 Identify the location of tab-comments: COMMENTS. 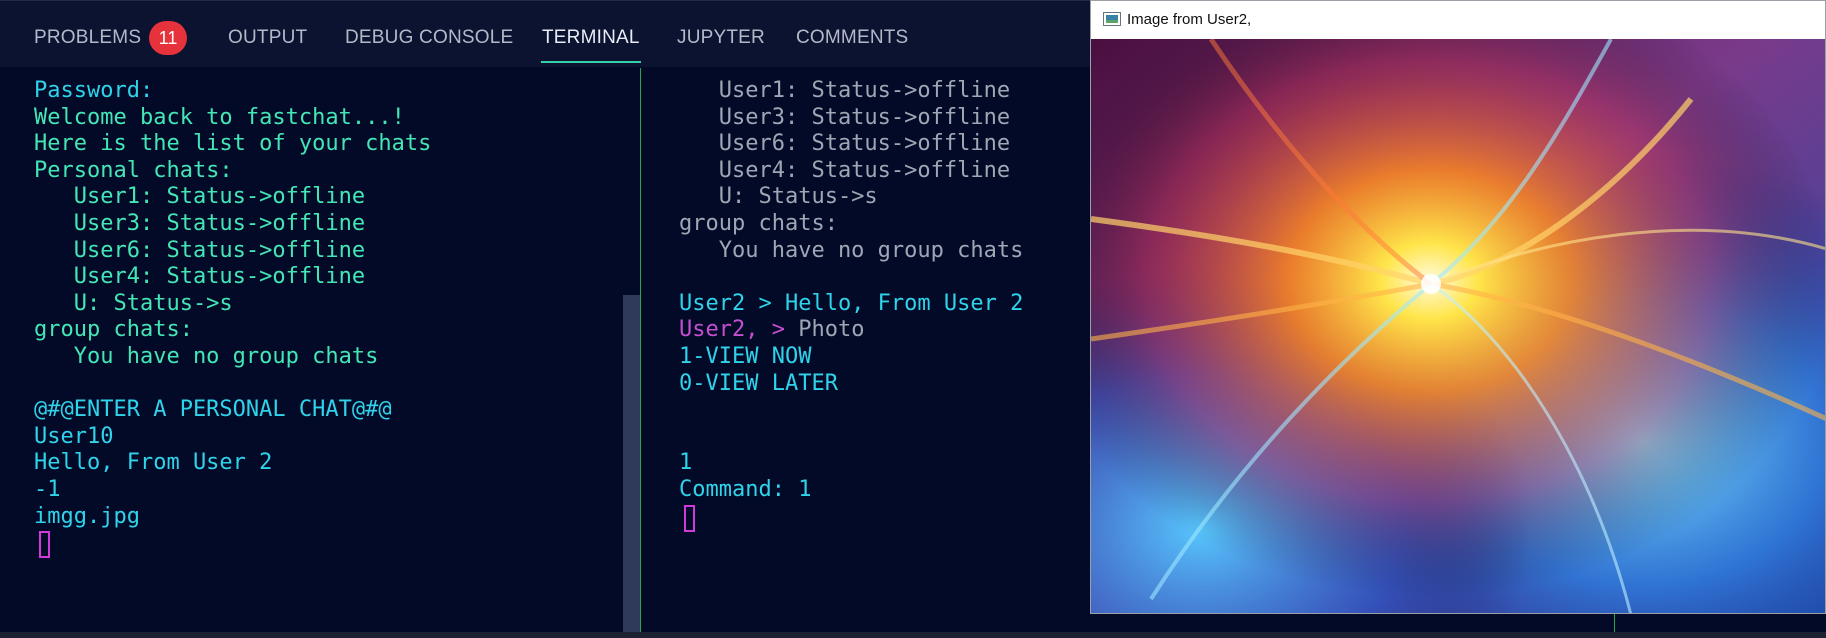
(852, 38).